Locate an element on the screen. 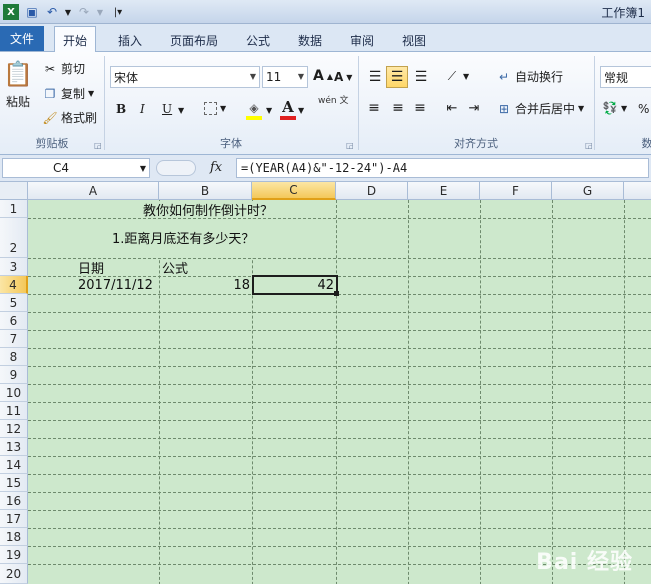 The width and height of the screenshot is (651, 584). font-size-combo: 11 ▼ is located at coordinates (285, 77).